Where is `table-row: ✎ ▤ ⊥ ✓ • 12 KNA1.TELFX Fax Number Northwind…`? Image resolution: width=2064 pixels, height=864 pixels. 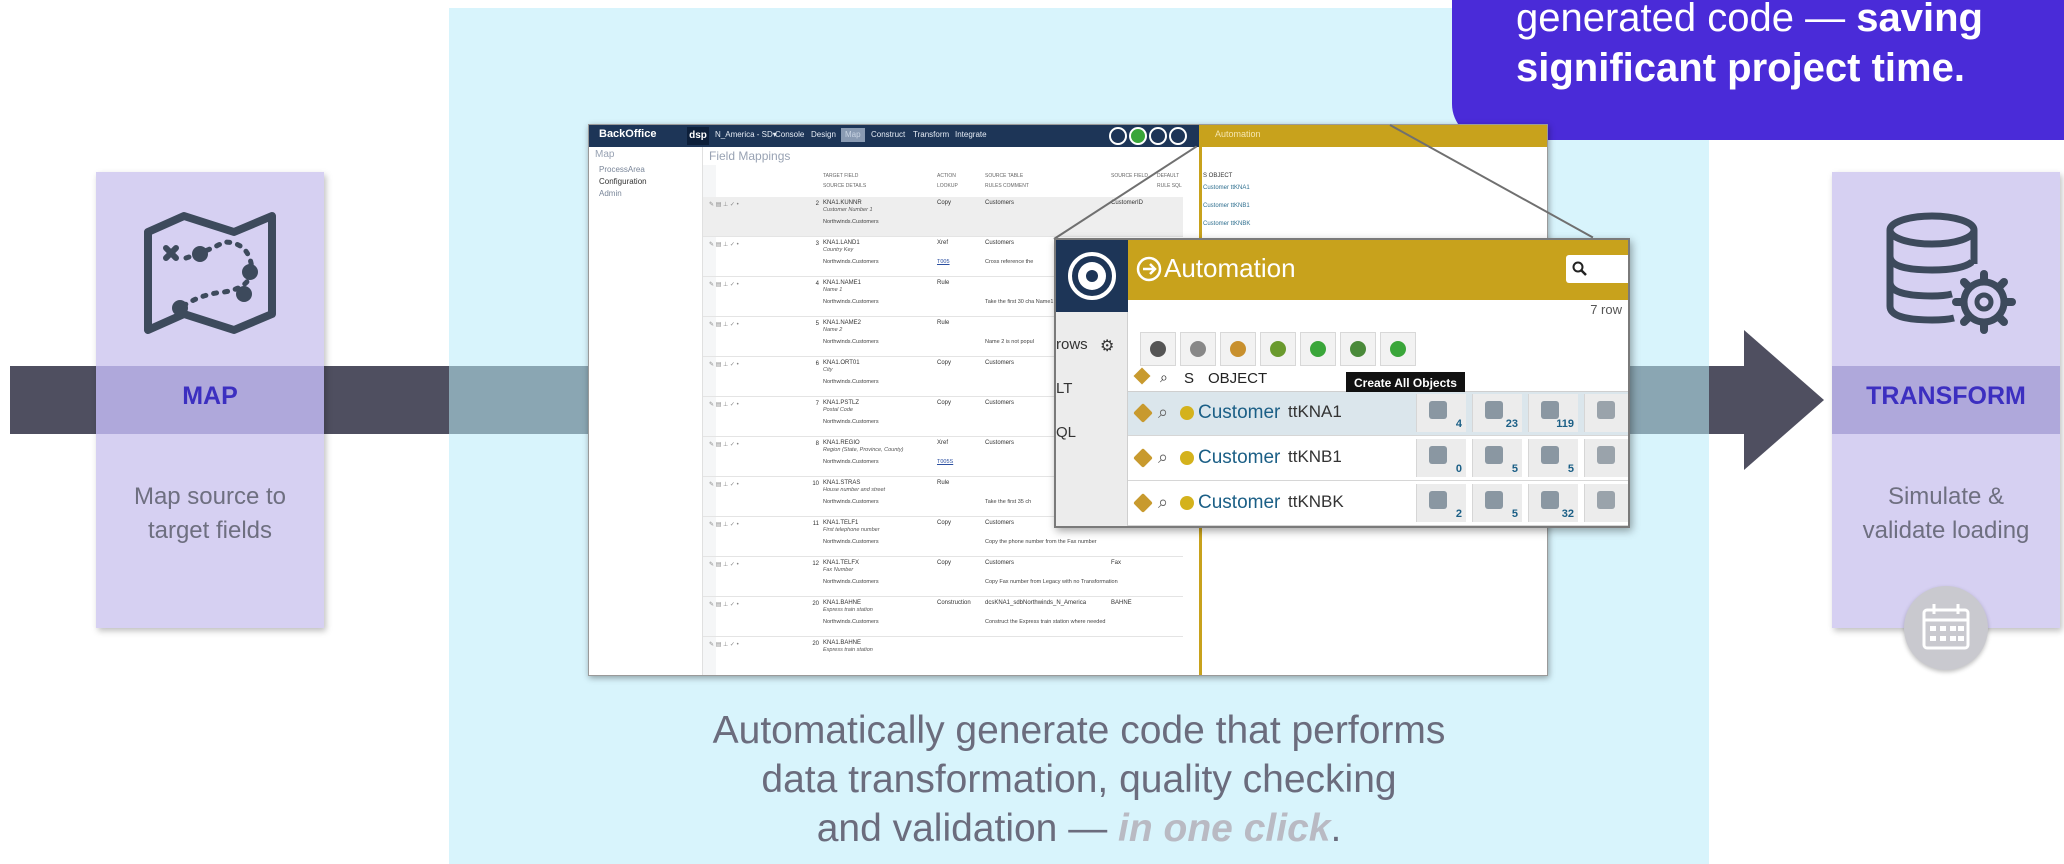 table-row: ✎ ▤ ⊥ ✓ • 12 KNA1.TELFX Fax Number Northwind… is located at coordinates (943, 577).